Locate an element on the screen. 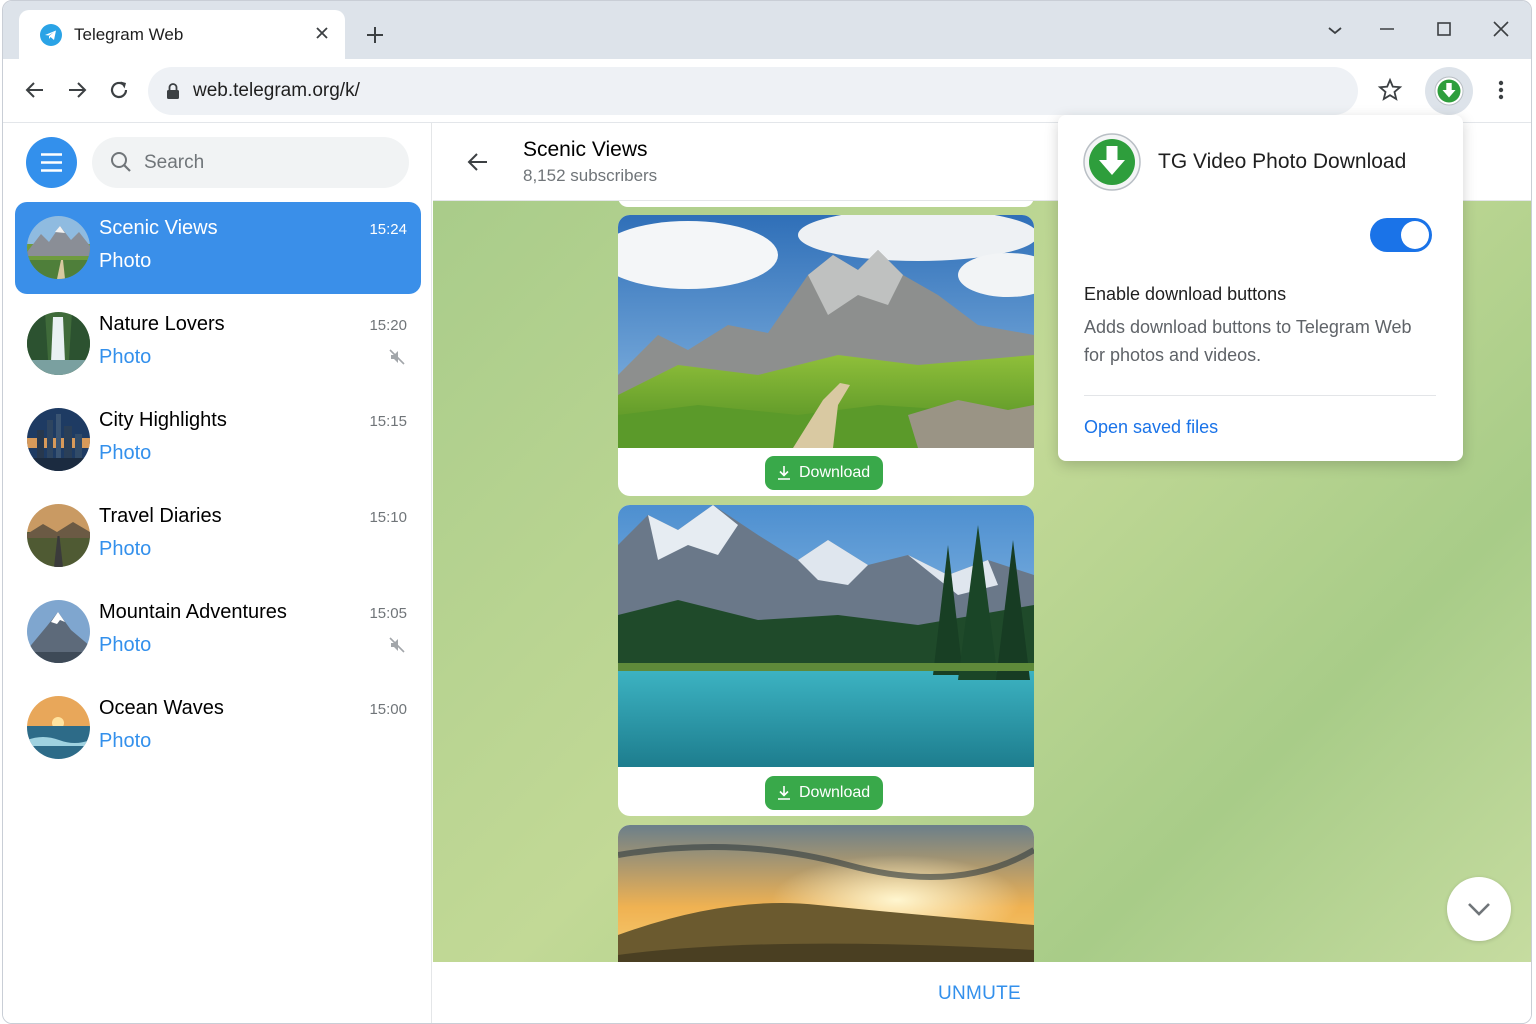 This screenshot has width=1536, height=1024. extension-button is located at coordinates (1449, 91).